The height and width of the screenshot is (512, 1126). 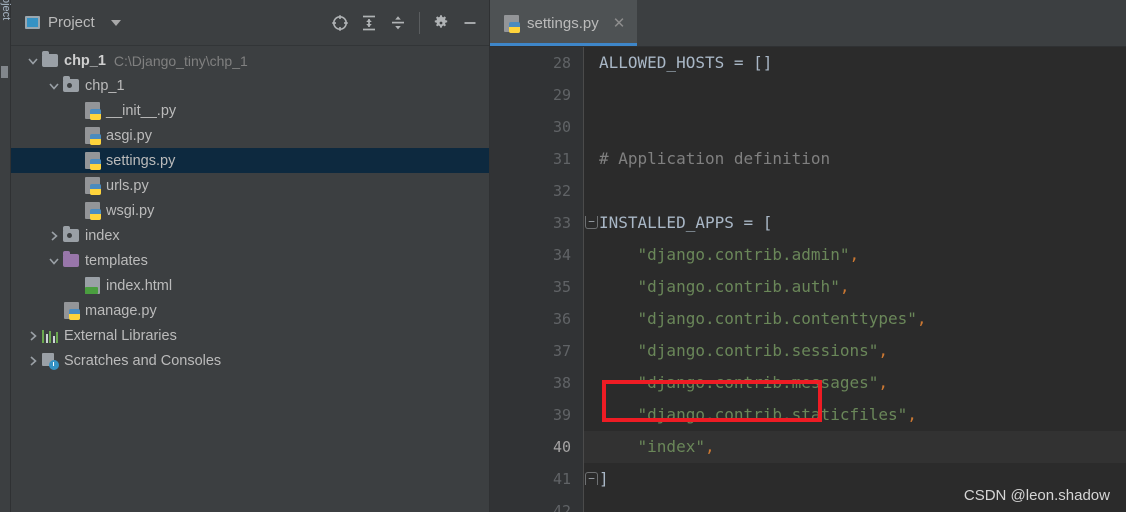 I want to click on code-line: INSTALLED_APPS = [, so click(x=855, y=223).